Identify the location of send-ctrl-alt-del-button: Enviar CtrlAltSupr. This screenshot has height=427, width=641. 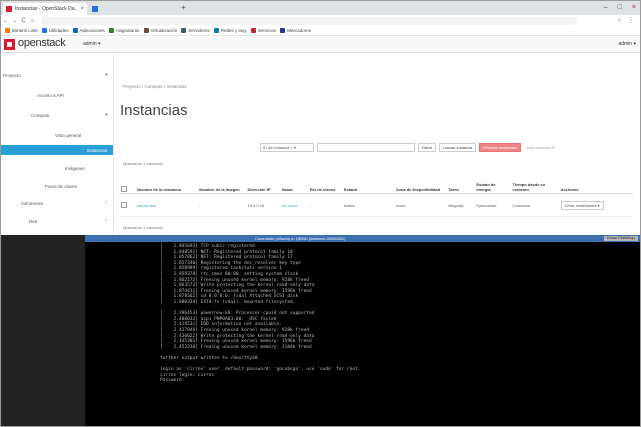
(621, 238).